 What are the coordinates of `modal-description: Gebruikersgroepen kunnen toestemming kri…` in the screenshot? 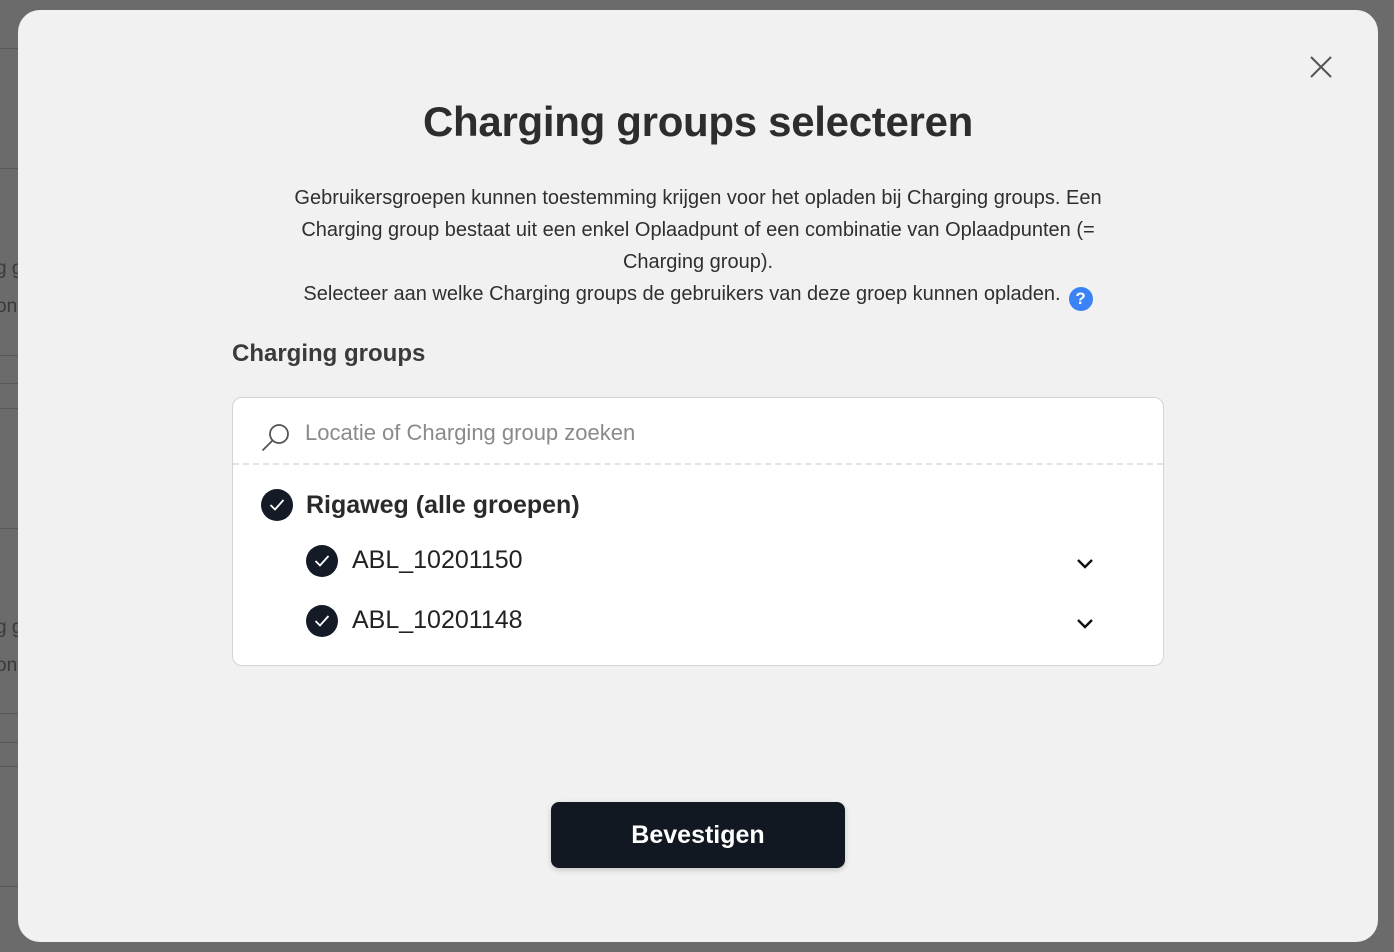 It's located at (698, 246).